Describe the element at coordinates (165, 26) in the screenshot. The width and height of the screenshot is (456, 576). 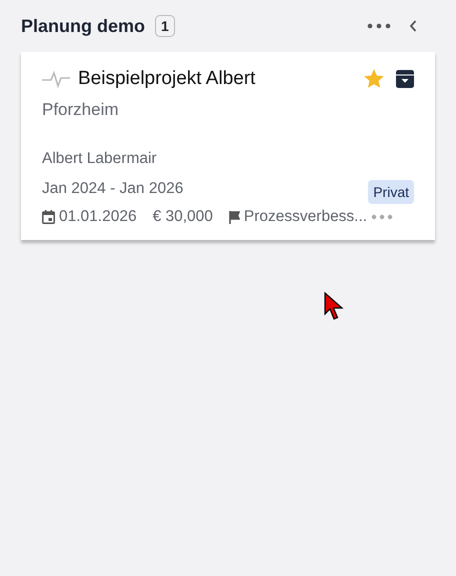
I see `count-badge: 1` at that location.